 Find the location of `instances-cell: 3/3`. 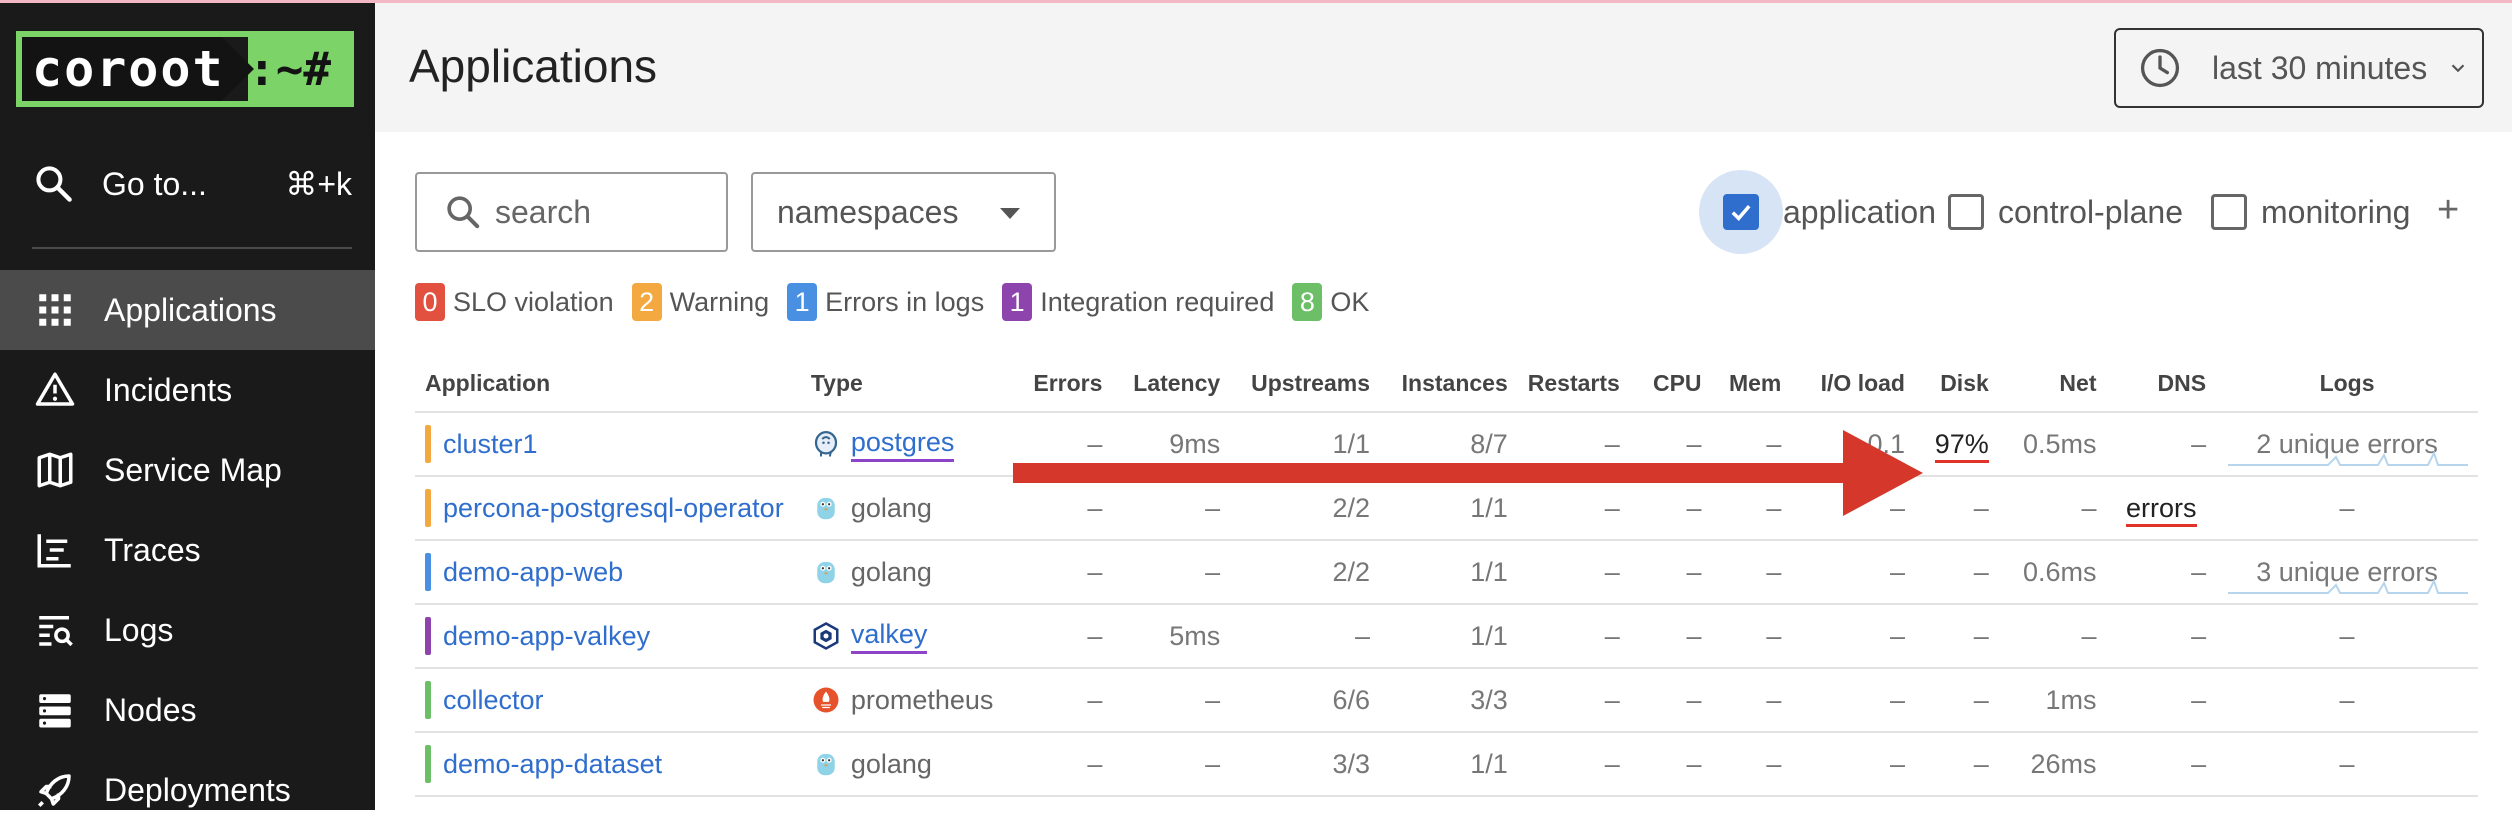

instances-cell: 3/3 is located at coordinates (1448, 700).